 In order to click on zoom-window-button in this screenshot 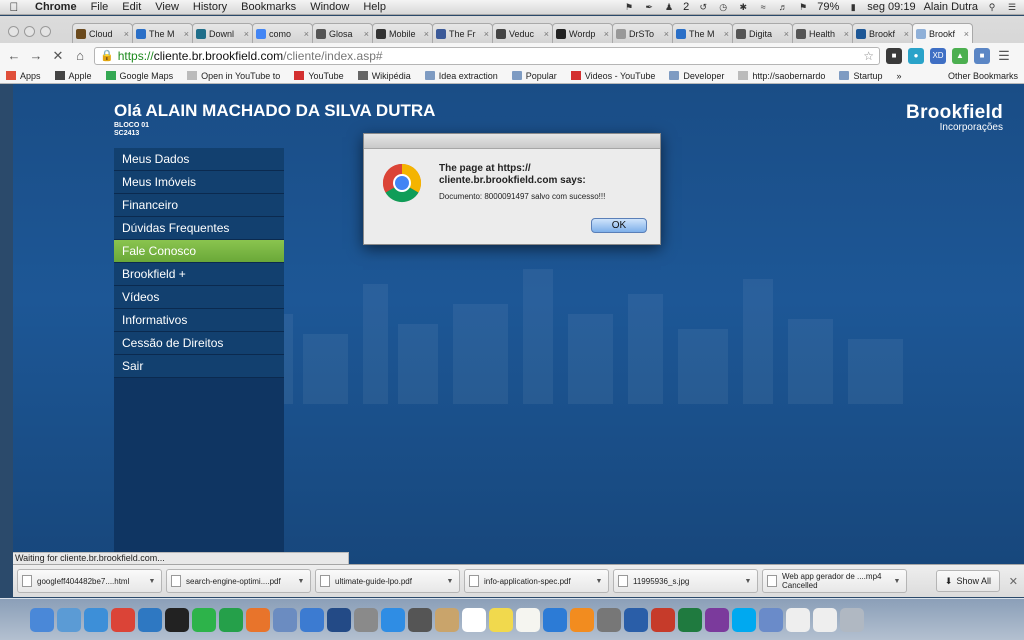, I will do `click(45, 31)`.